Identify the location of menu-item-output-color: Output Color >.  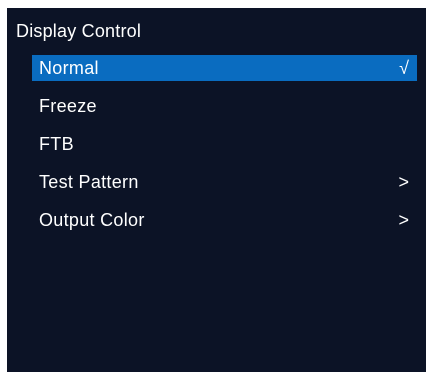
(224, 220).